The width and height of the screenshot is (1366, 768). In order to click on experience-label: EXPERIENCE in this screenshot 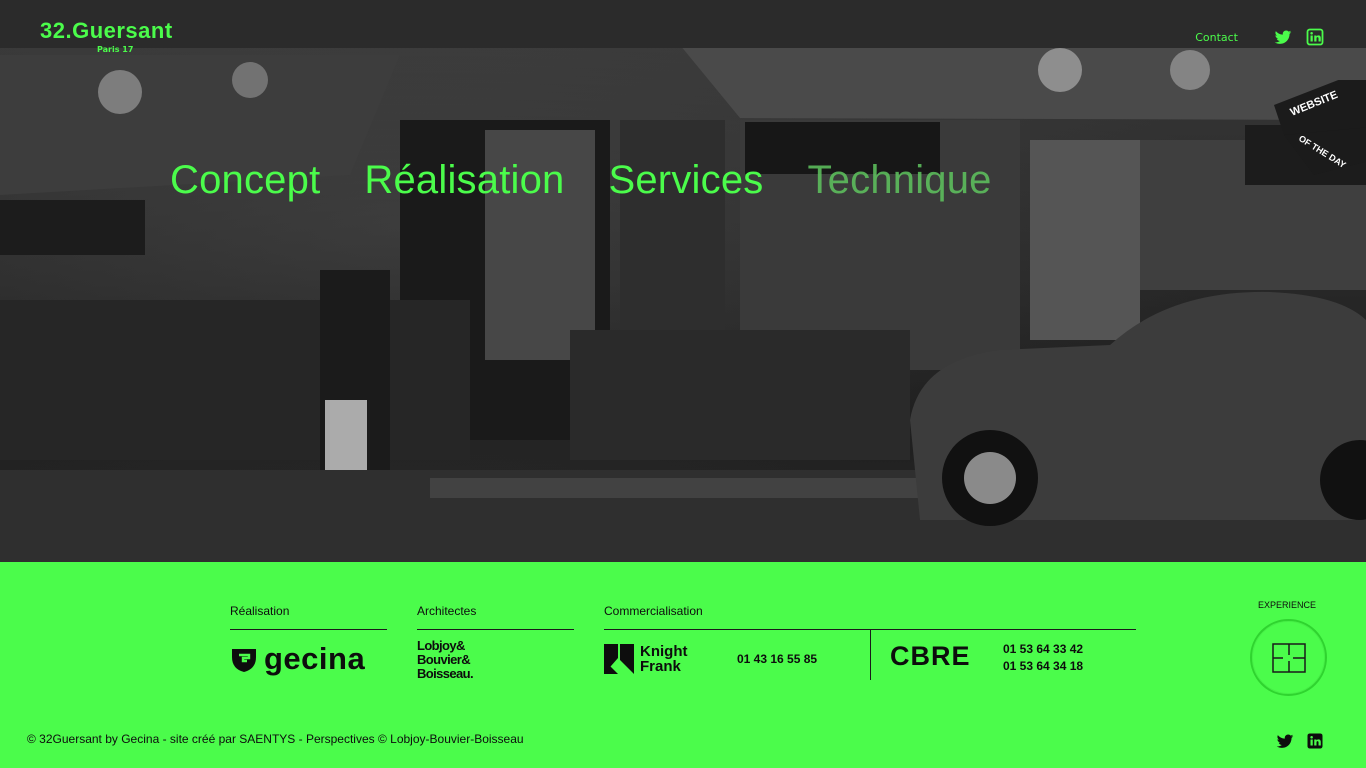, I will do `click(1287, 605)`.